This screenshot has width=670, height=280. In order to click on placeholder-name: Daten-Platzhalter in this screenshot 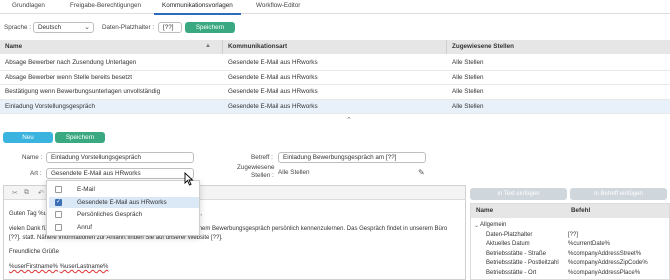, I will do `click(509, 234)`.